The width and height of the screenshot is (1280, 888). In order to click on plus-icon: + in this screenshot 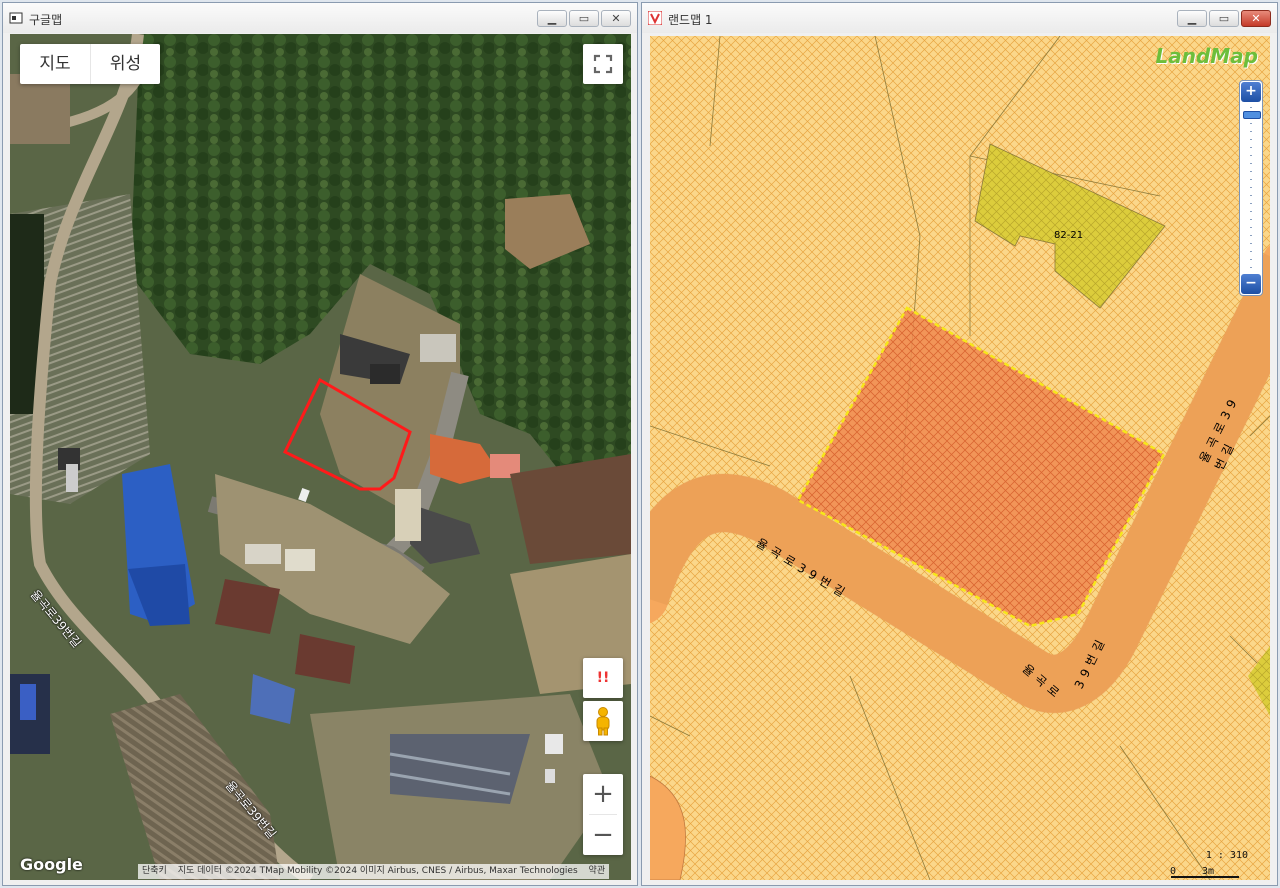, I will do `click(603, 794)`.